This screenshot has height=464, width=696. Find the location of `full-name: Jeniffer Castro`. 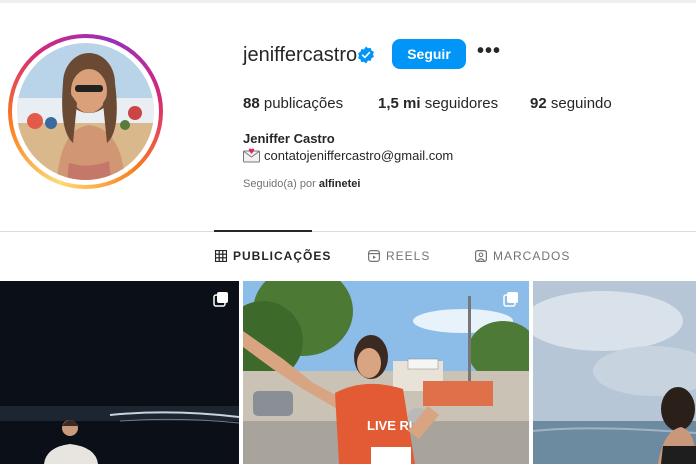

full-name: Jeniffer Castro is located at coordinates (289, 138).